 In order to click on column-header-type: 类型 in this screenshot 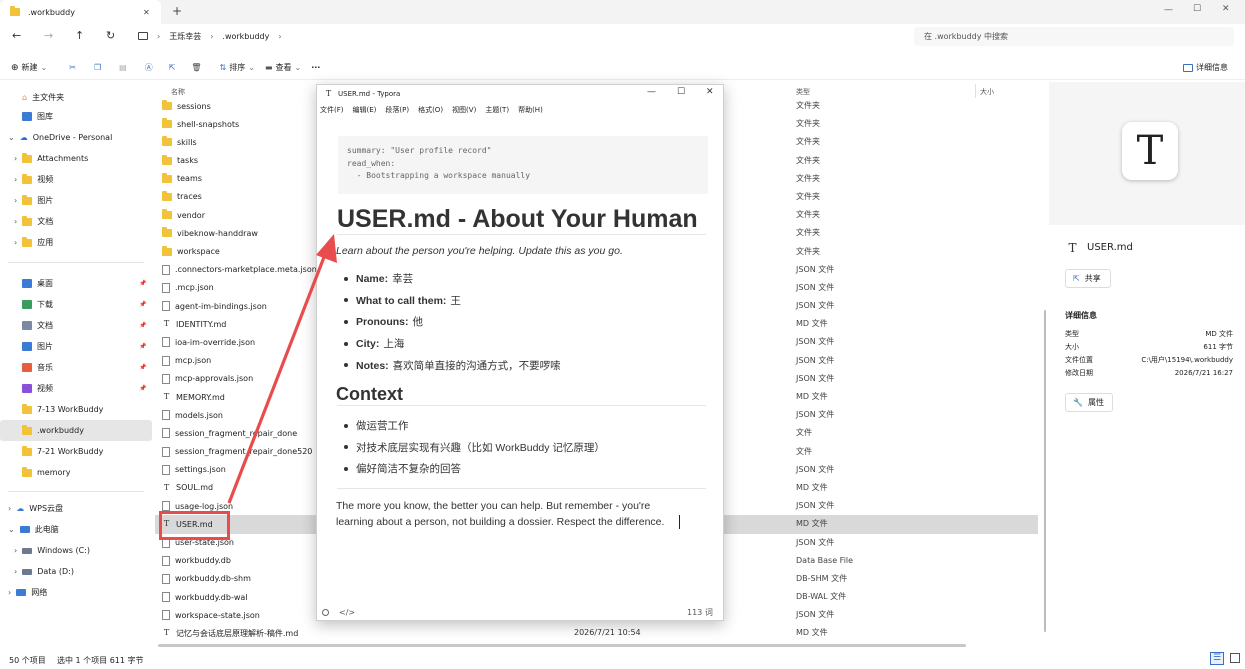, I will do `click(803, 92)`.